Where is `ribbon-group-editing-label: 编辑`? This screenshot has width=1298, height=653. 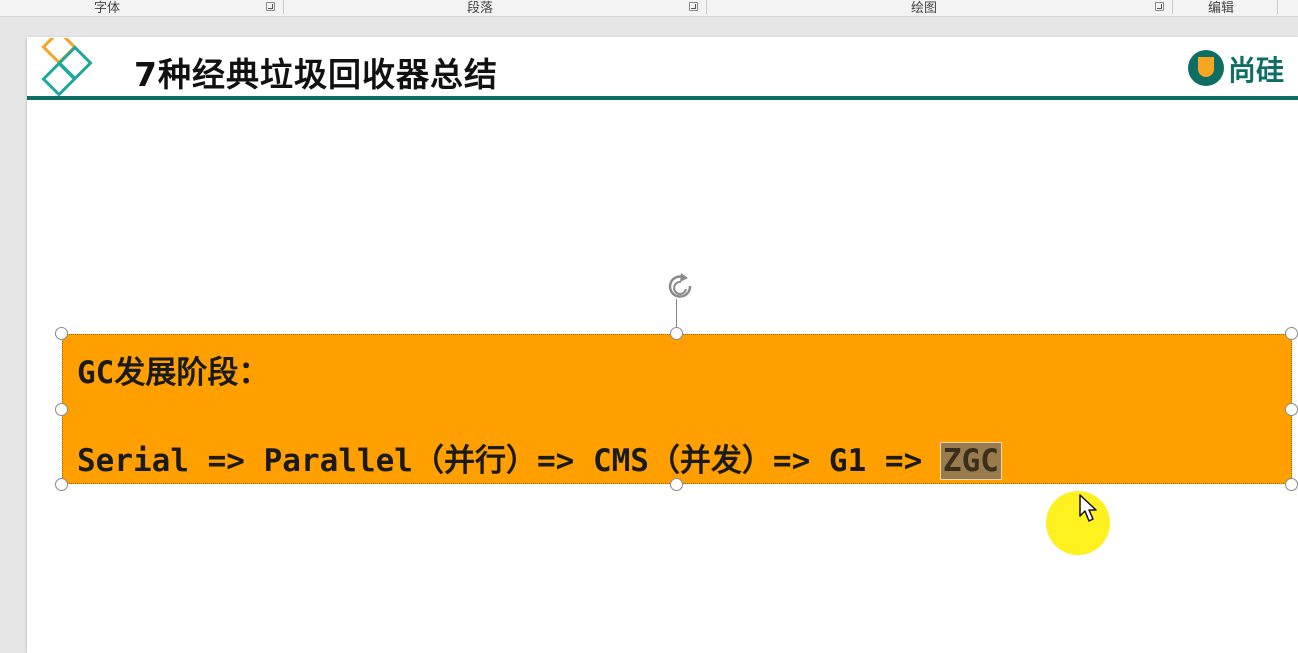 ribbon-group-editing-label: 编辑 is located at coordinates (1221, 8).